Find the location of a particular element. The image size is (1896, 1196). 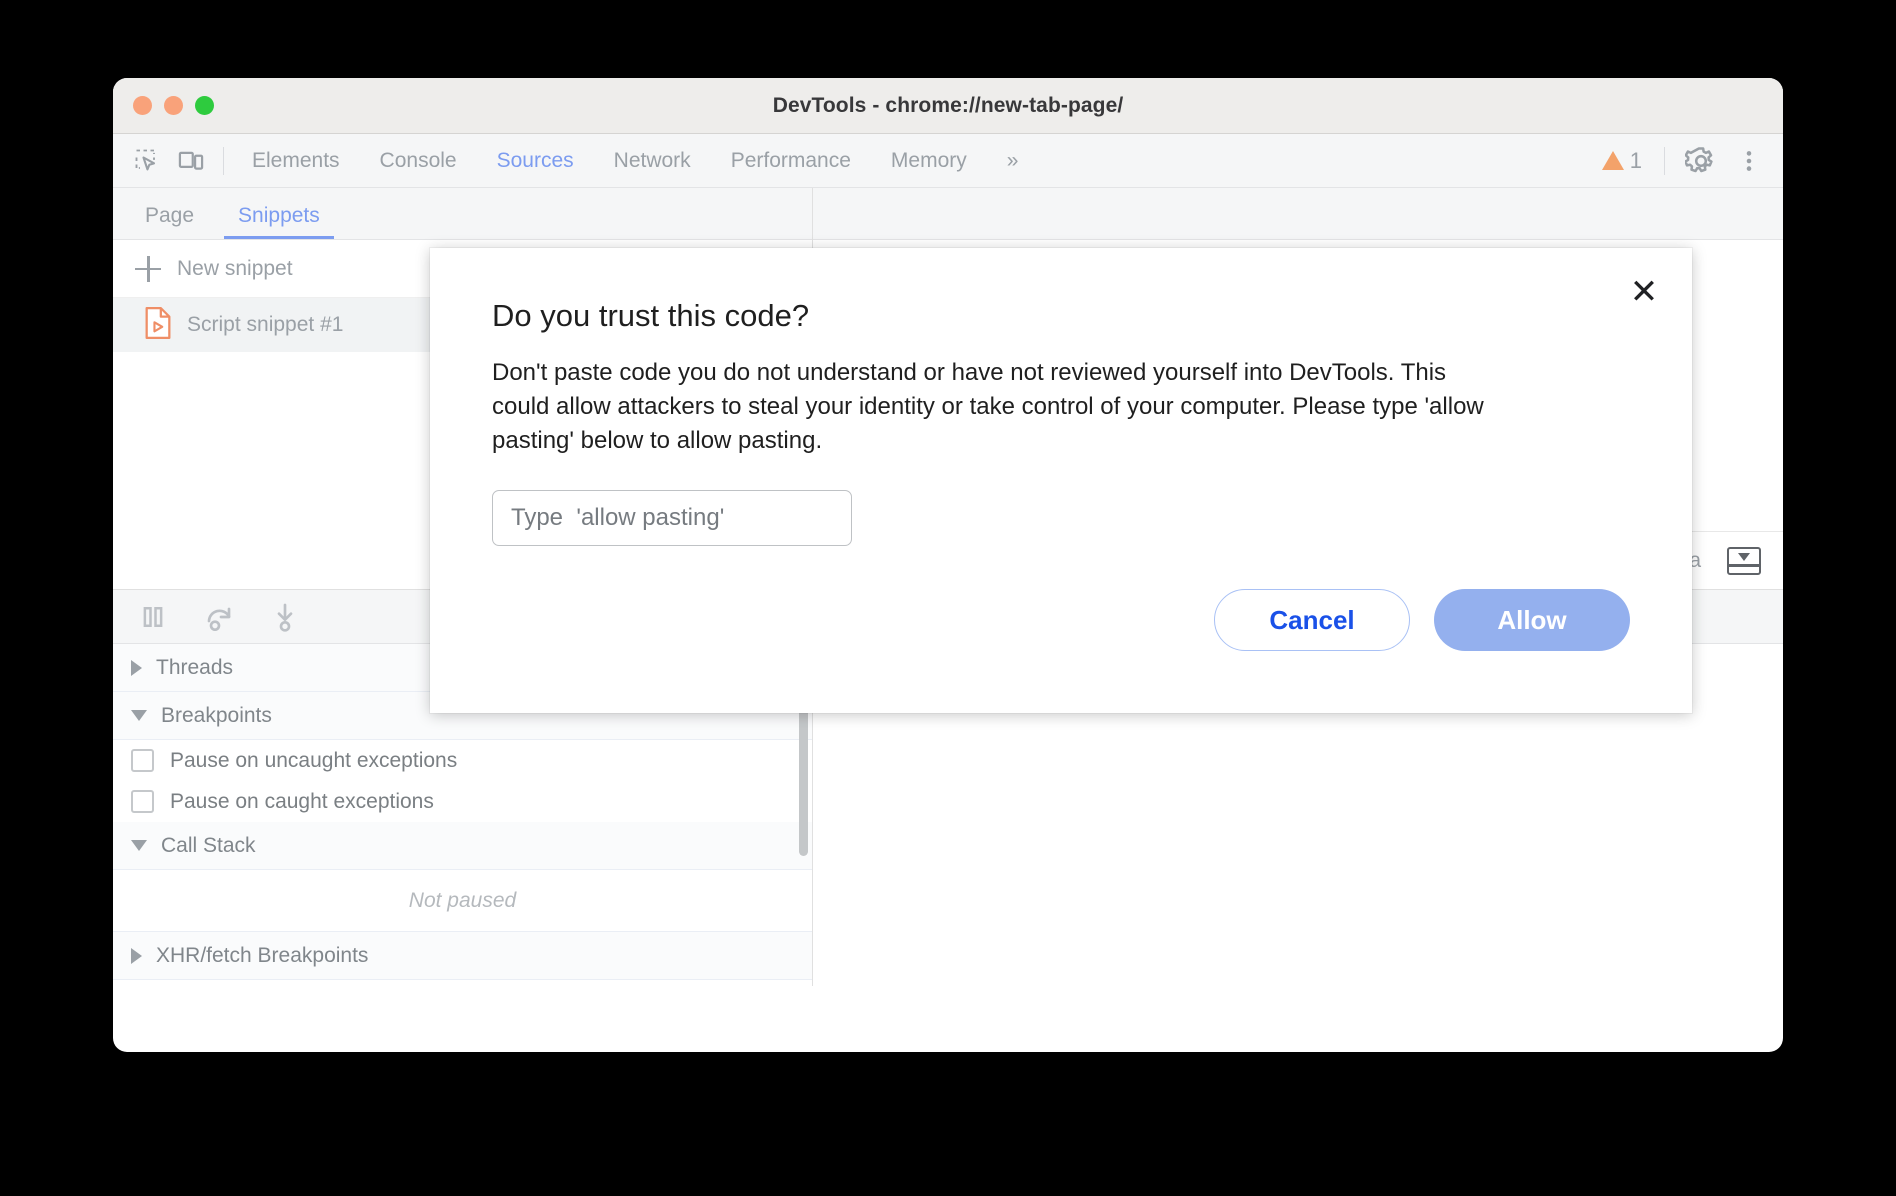

section-call-stack: Call Stack is located at coordinates (462, 846).